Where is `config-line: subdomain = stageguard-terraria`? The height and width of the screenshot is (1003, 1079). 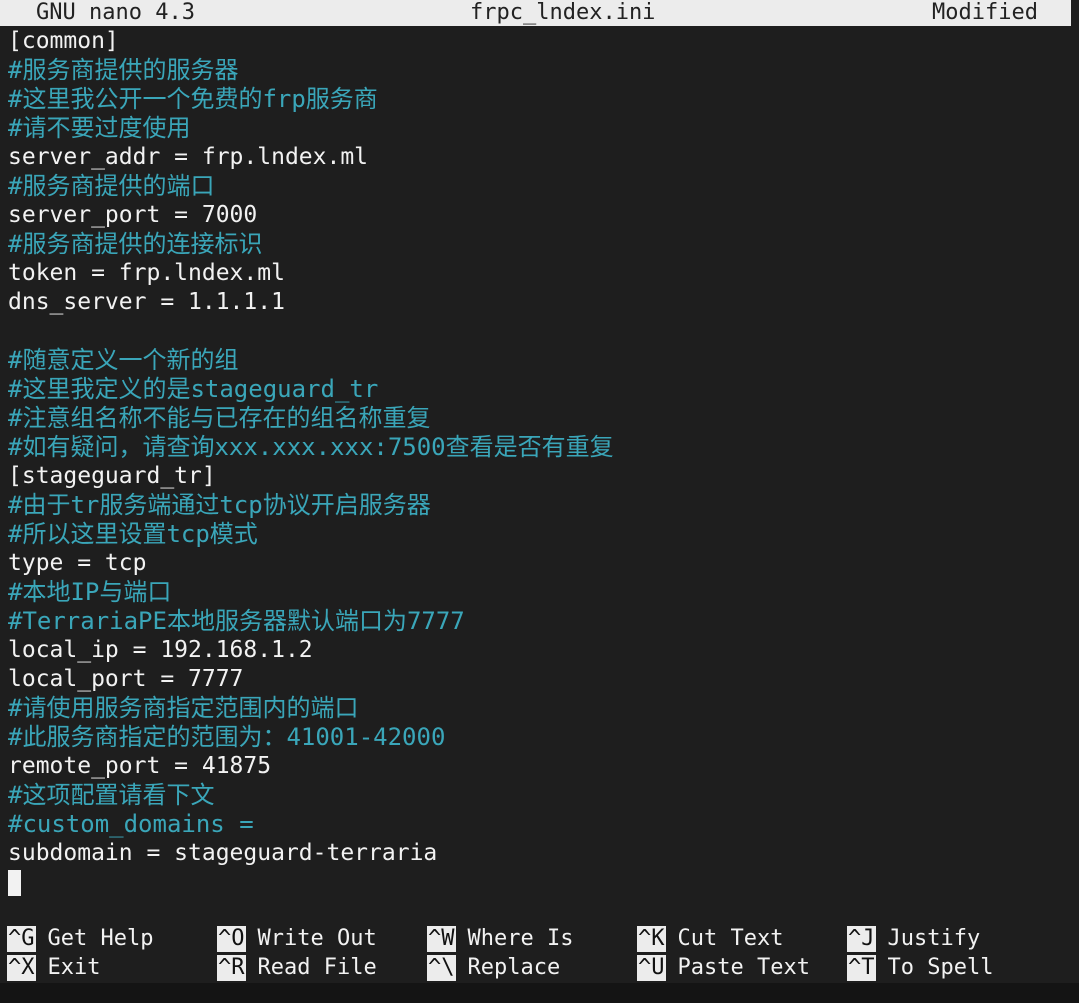
config-line: subdomain = stageguard-terraria is located at coordinates (223, 853).